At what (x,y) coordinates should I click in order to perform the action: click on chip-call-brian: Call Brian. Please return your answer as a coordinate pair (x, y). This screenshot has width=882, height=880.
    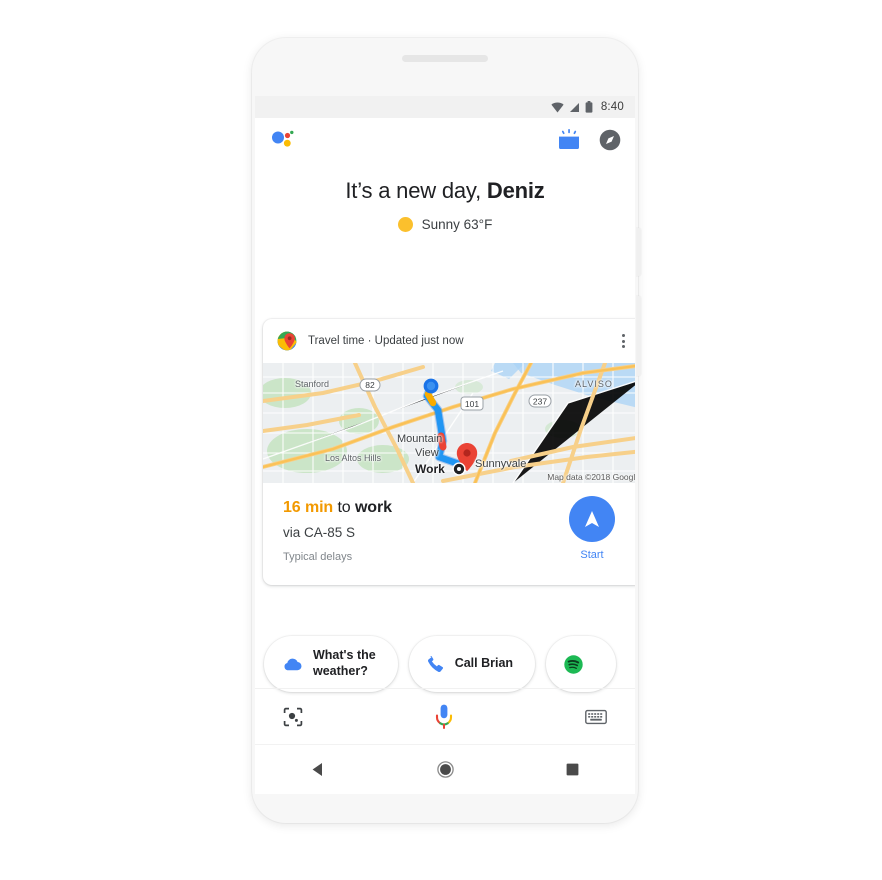
    Looking at the image, I should click on (472, 664).